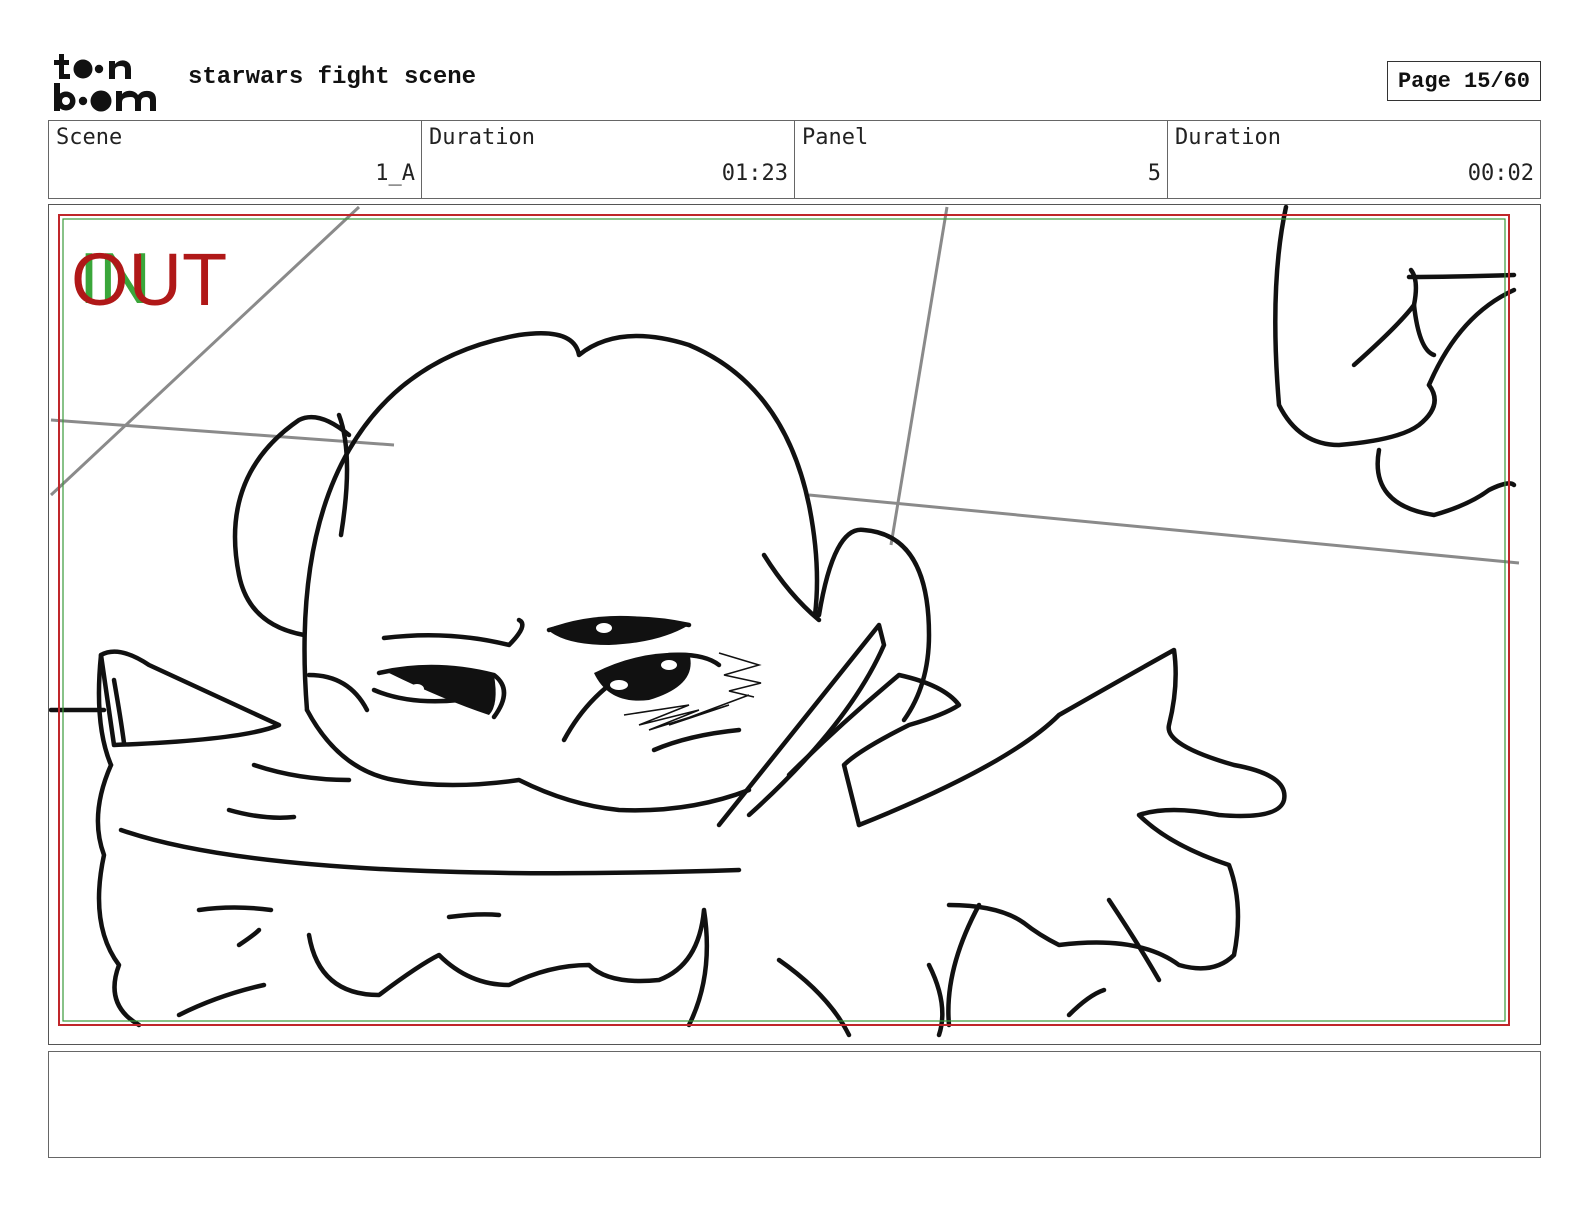 Image resolution: width=1584 pixels, height=1224 pixels. Describe the element at coordinates (1354, 159) in the screenshot. I see `panel-duration-cell: Duration 00:02` at that location.